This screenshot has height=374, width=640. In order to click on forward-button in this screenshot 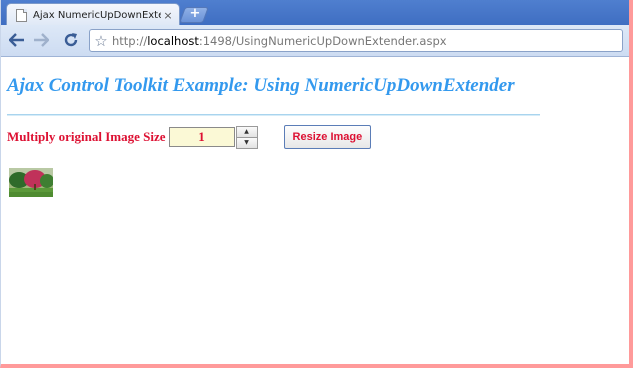, I will do `click(41, 40)`.